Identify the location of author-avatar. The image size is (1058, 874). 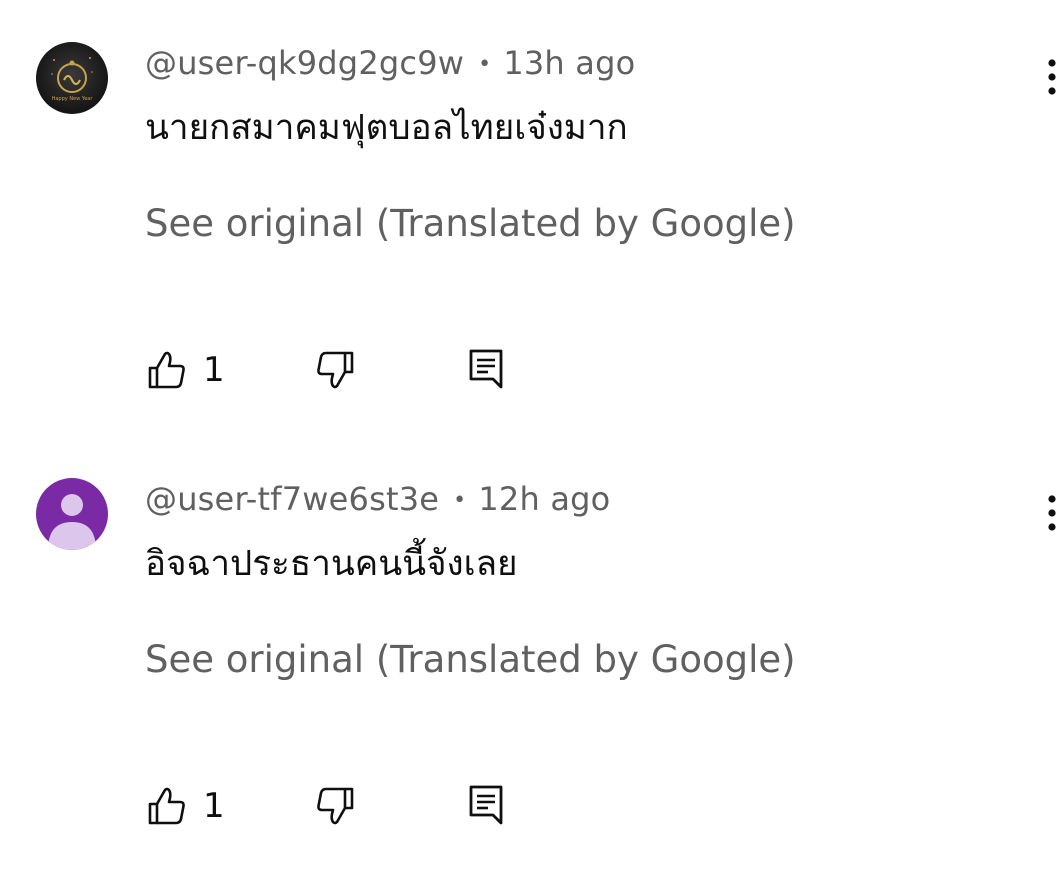
(72, 514).